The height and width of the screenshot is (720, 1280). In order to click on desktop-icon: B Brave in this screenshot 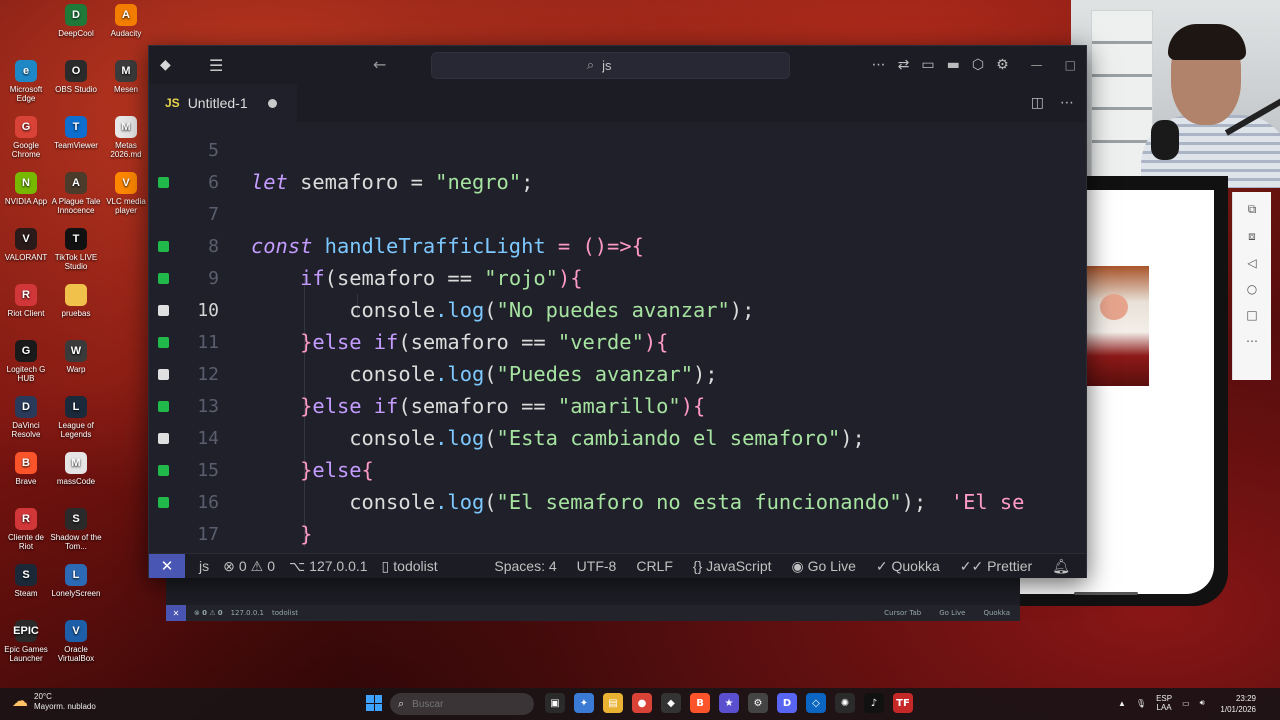, I will do `click(26, 469)`.